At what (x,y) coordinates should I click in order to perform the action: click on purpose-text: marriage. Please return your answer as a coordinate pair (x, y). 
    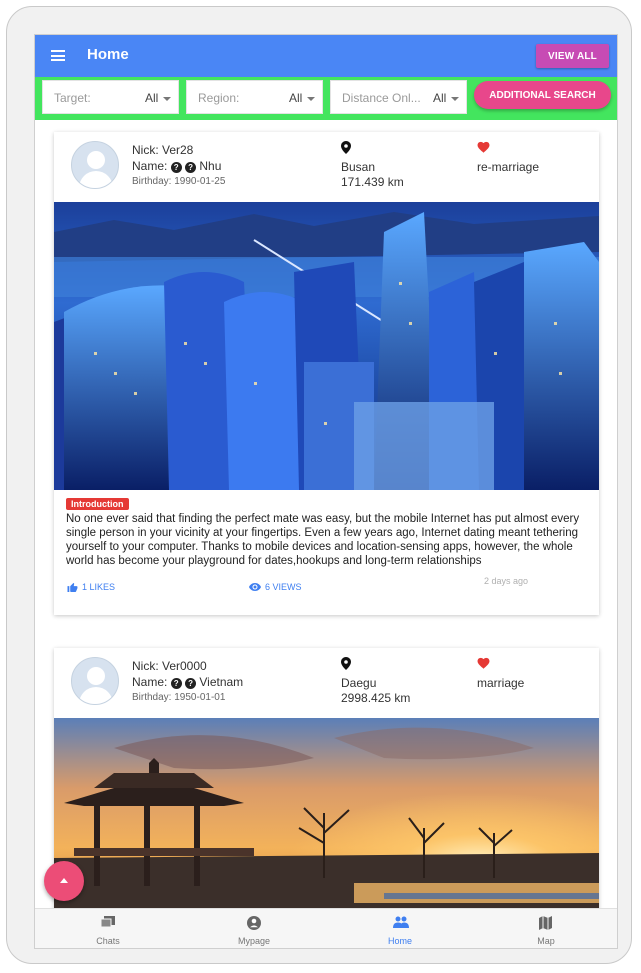
    Looking at the image, I should click on (501, 683).